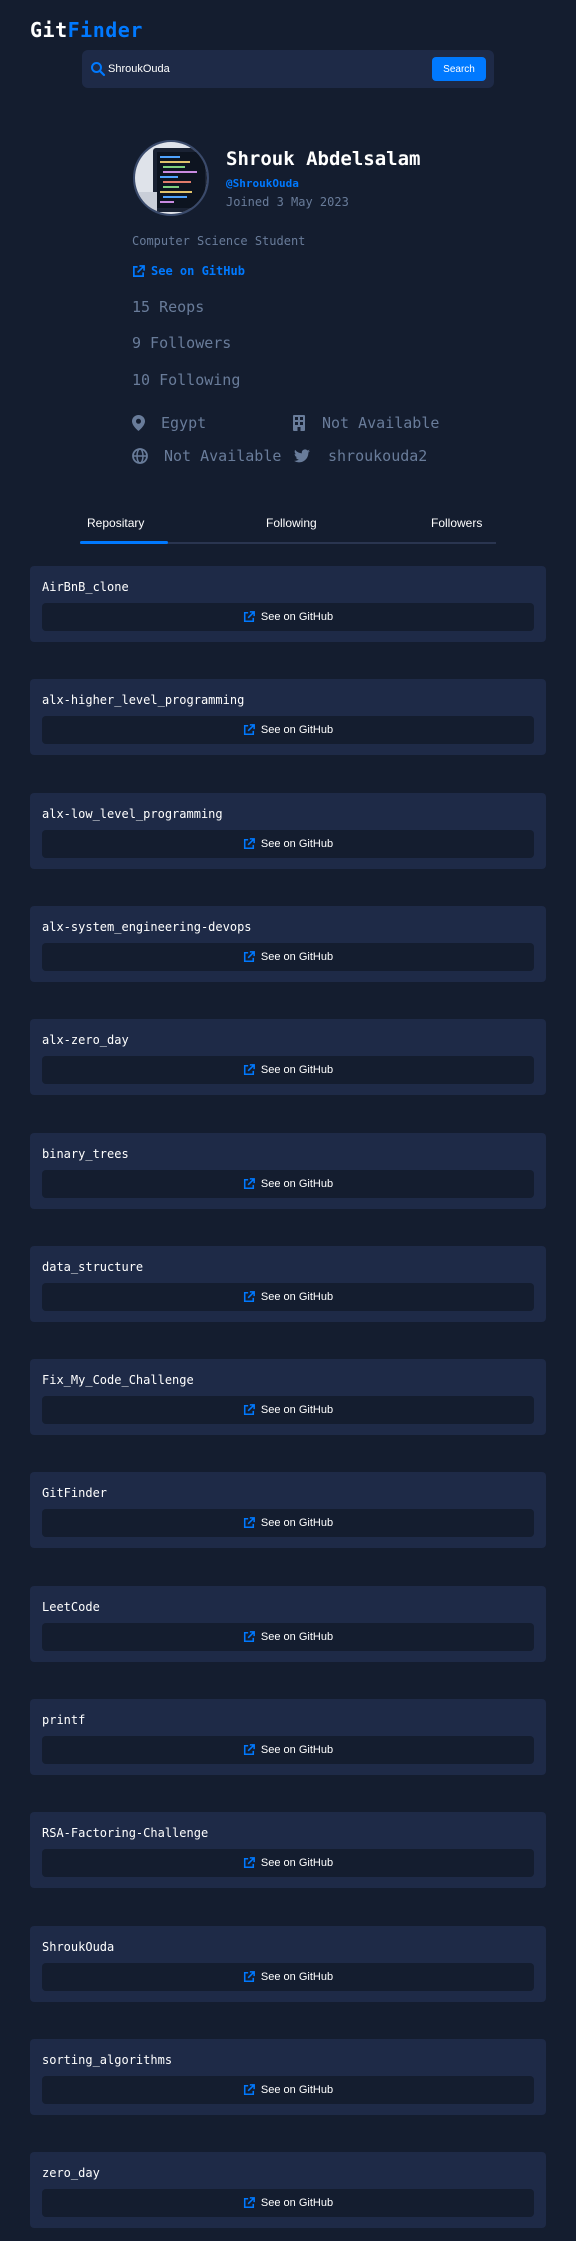 This screenshot has width=576, height=2241. I want to click on repo-card: GitFinder See on GitHub, so click(288, 1510).